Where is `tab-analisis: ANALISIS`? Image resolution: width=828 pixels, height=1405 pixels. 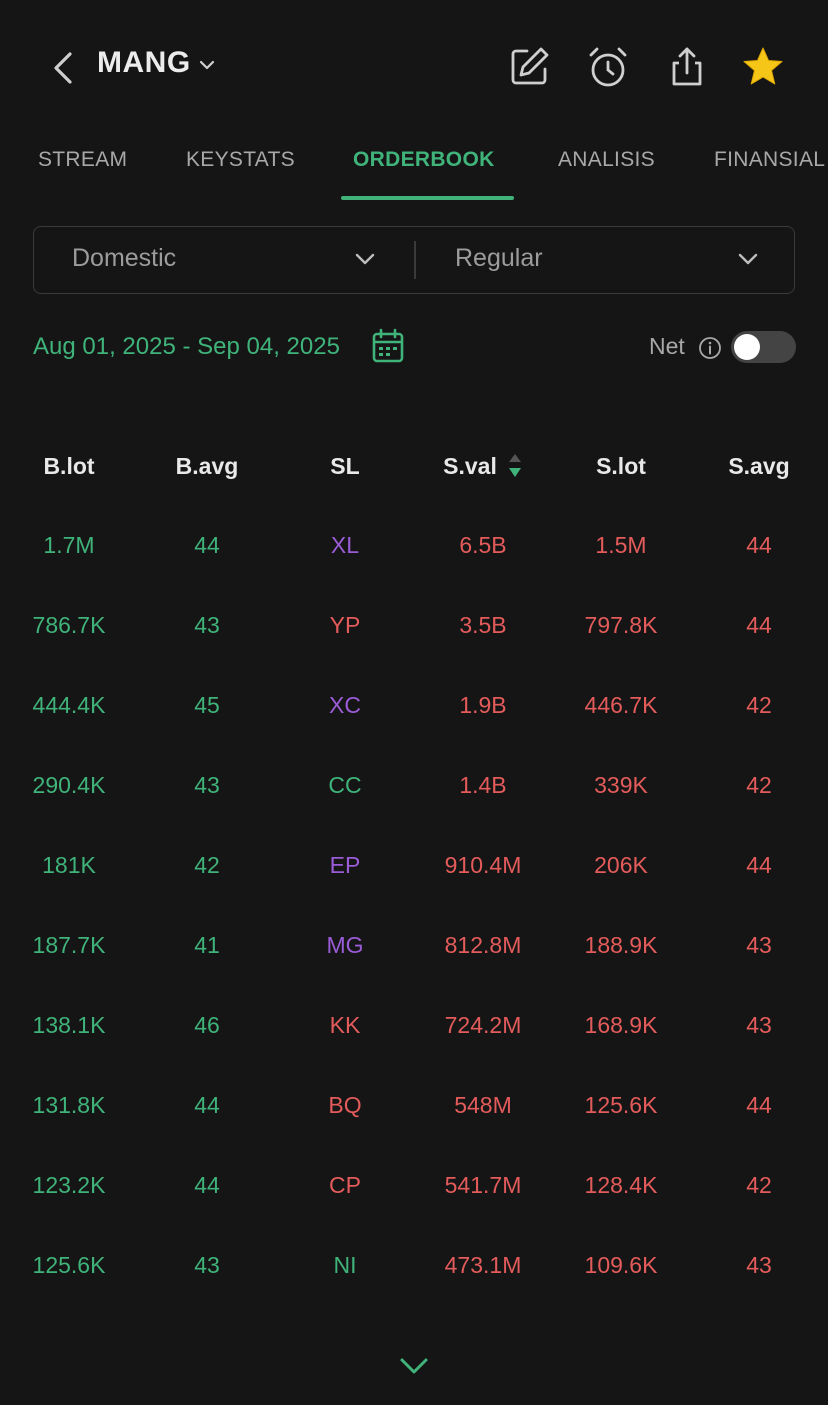
tab-analisis: ANALISIS is located at coordinates (606, 160).